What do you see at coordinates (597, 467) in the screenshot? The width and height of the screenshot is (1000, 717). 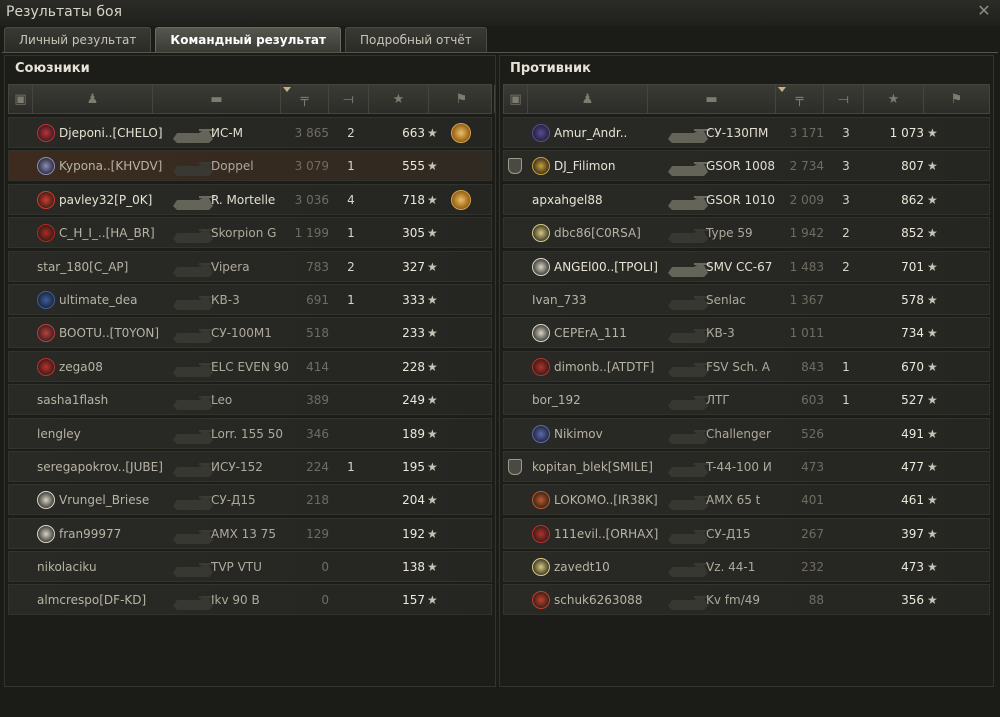 I see `player-name: kopitan_blek[SMILE]` at bounding box center [597, 467].